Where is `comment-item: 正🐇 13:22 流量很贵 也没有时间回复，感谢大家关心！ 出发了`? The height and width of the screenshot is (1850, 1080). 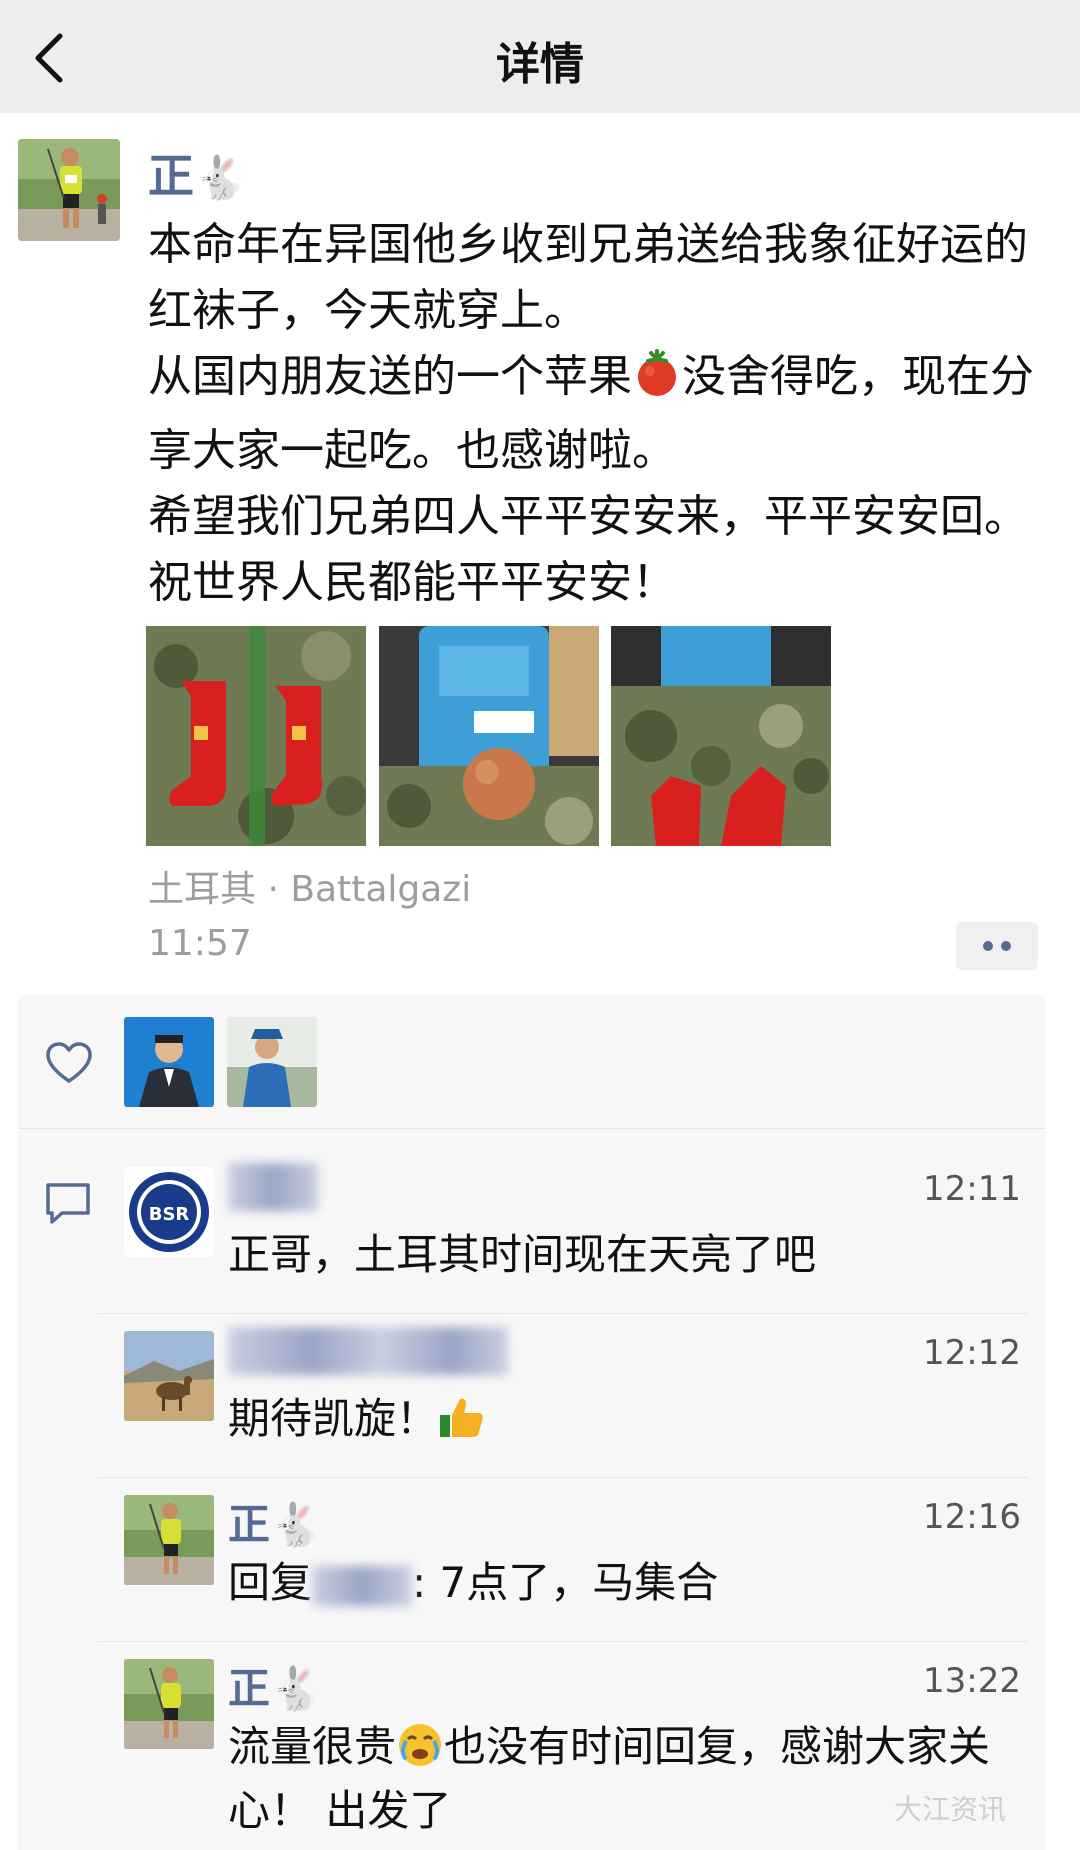 comment-item: 正🐇 13:22 流量很贵 也没有时间回复，感谢大家关心！ 出发了 is located at coordinates (531, 1754).